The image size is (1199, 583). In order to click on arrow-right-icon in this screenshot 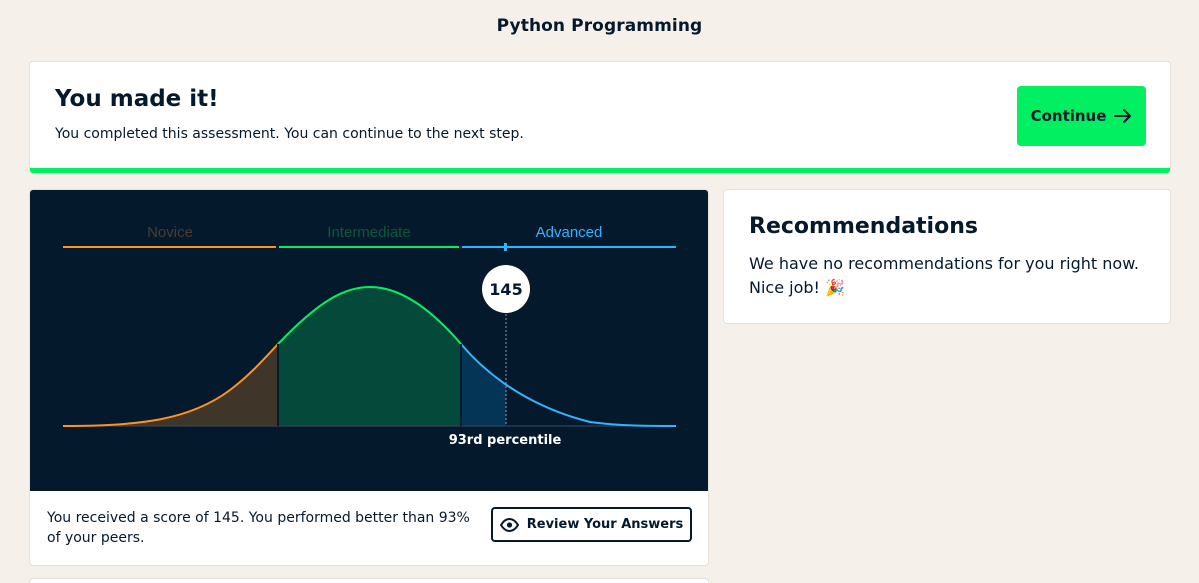, I will do `click(1123, 116)`.